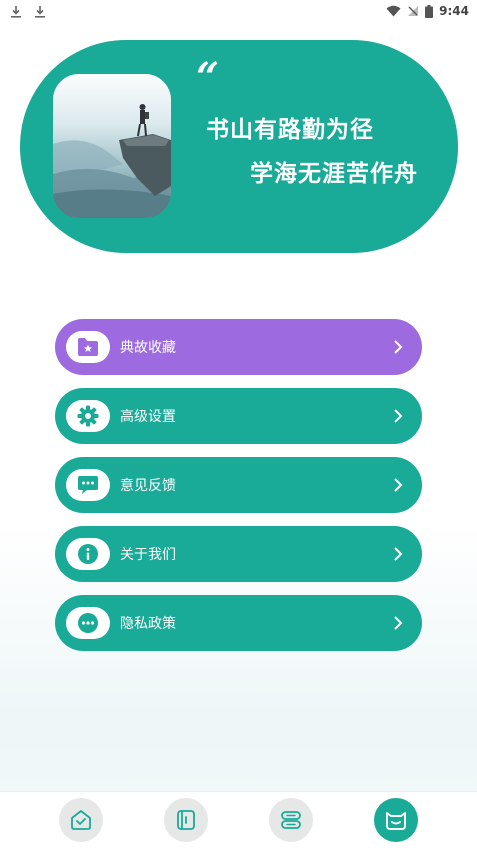 This screenshot has height=848, width=477. I want to click on nav-profile-button, so click(396, 820).